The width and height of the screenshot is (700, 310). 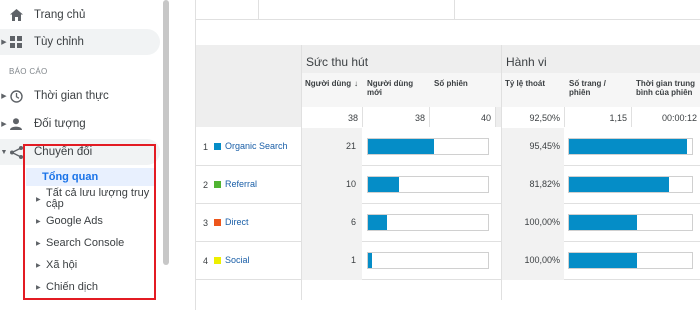 What do you see at coordinates (16, 152) in the screenshot?
I see `conversion-icon` at bounding box center [16, 152].